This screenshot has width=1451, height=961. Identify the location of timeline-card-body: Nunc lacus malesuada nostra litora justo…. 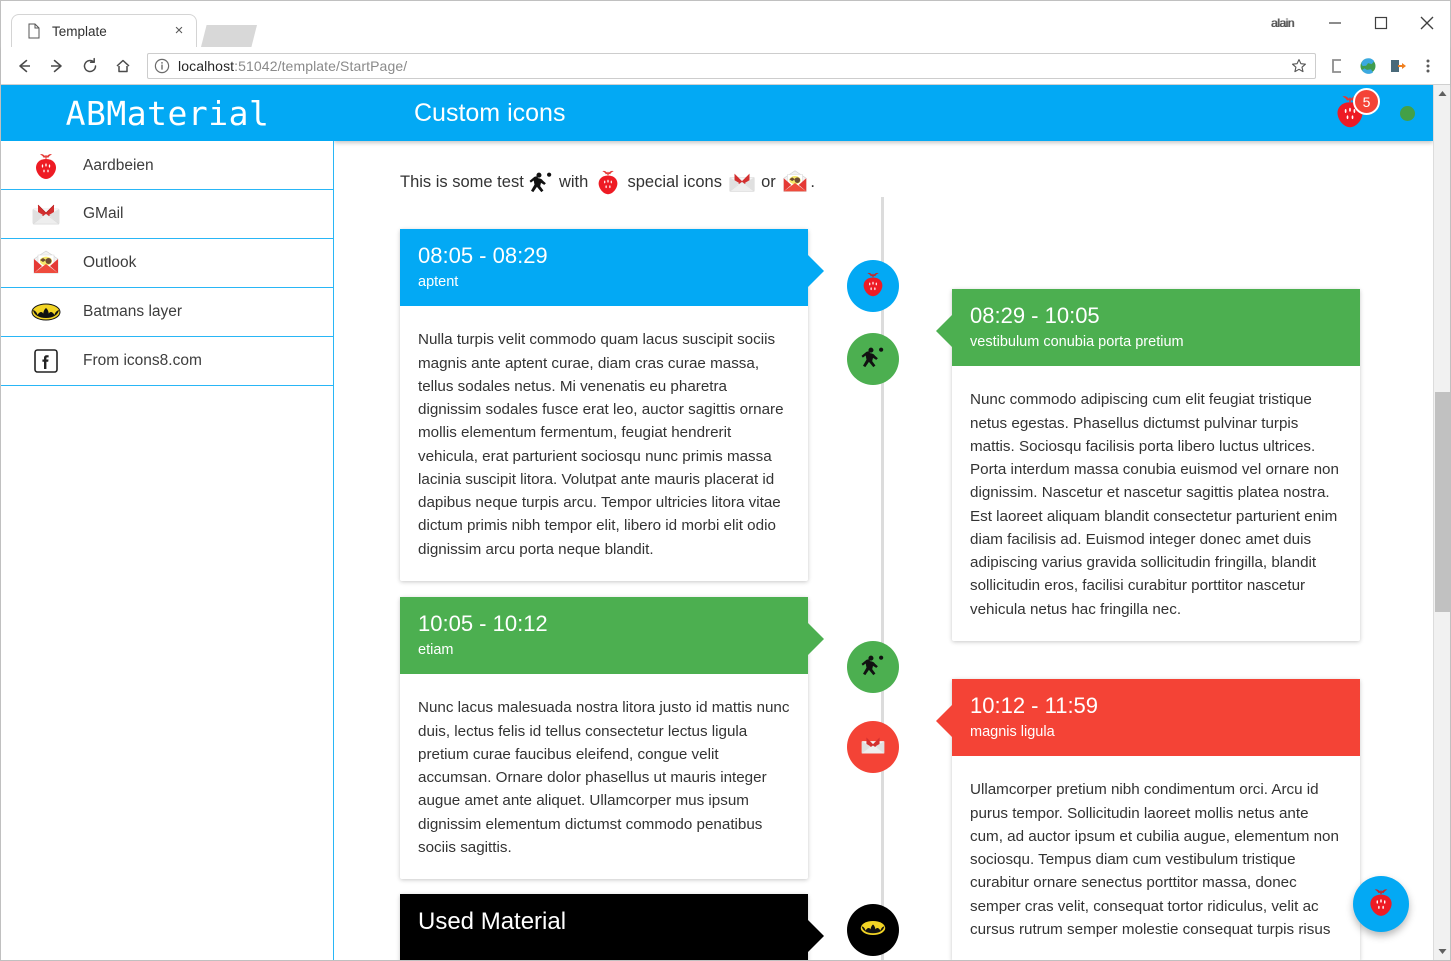
(604, 777).